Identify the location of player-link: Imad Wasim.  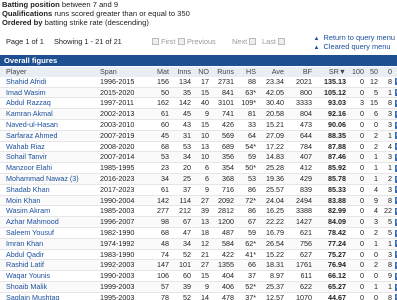
(47, 93).